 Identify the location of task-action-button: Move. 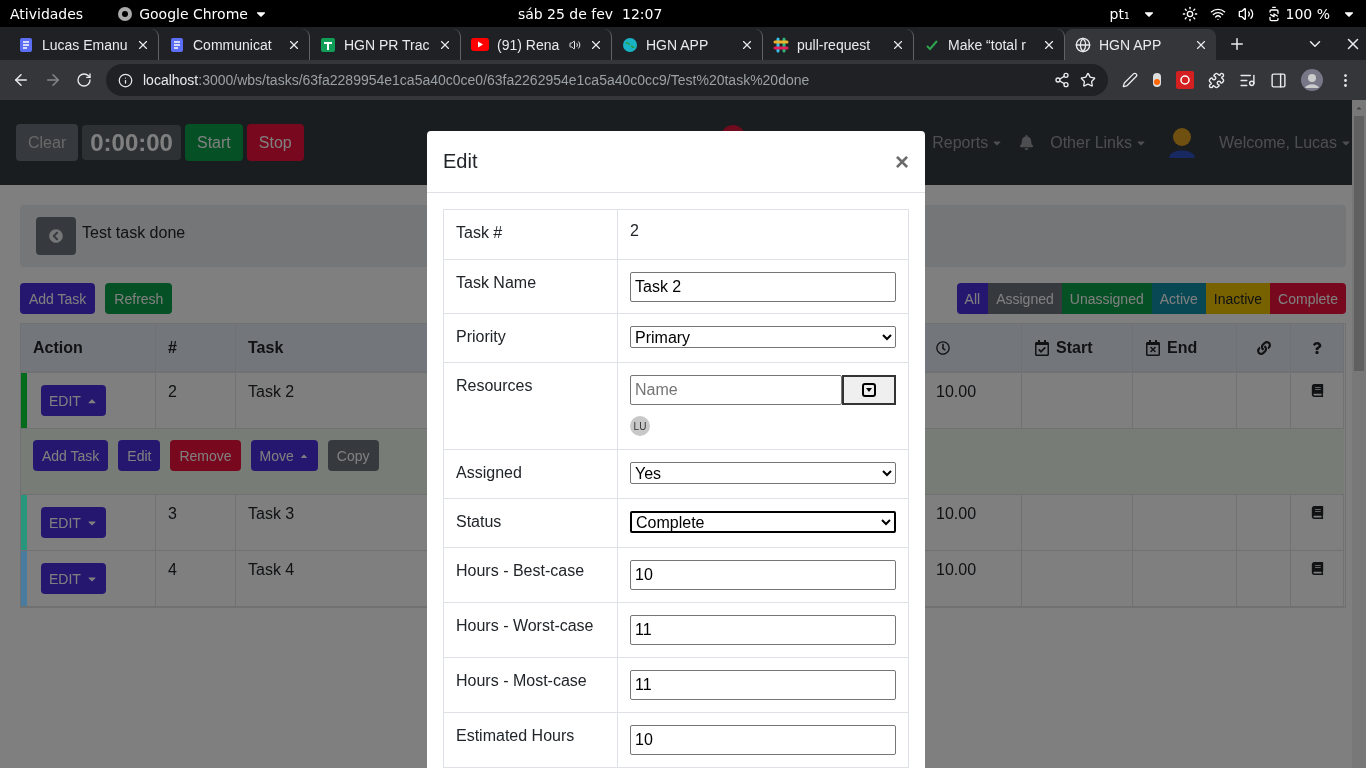
(284, 455).